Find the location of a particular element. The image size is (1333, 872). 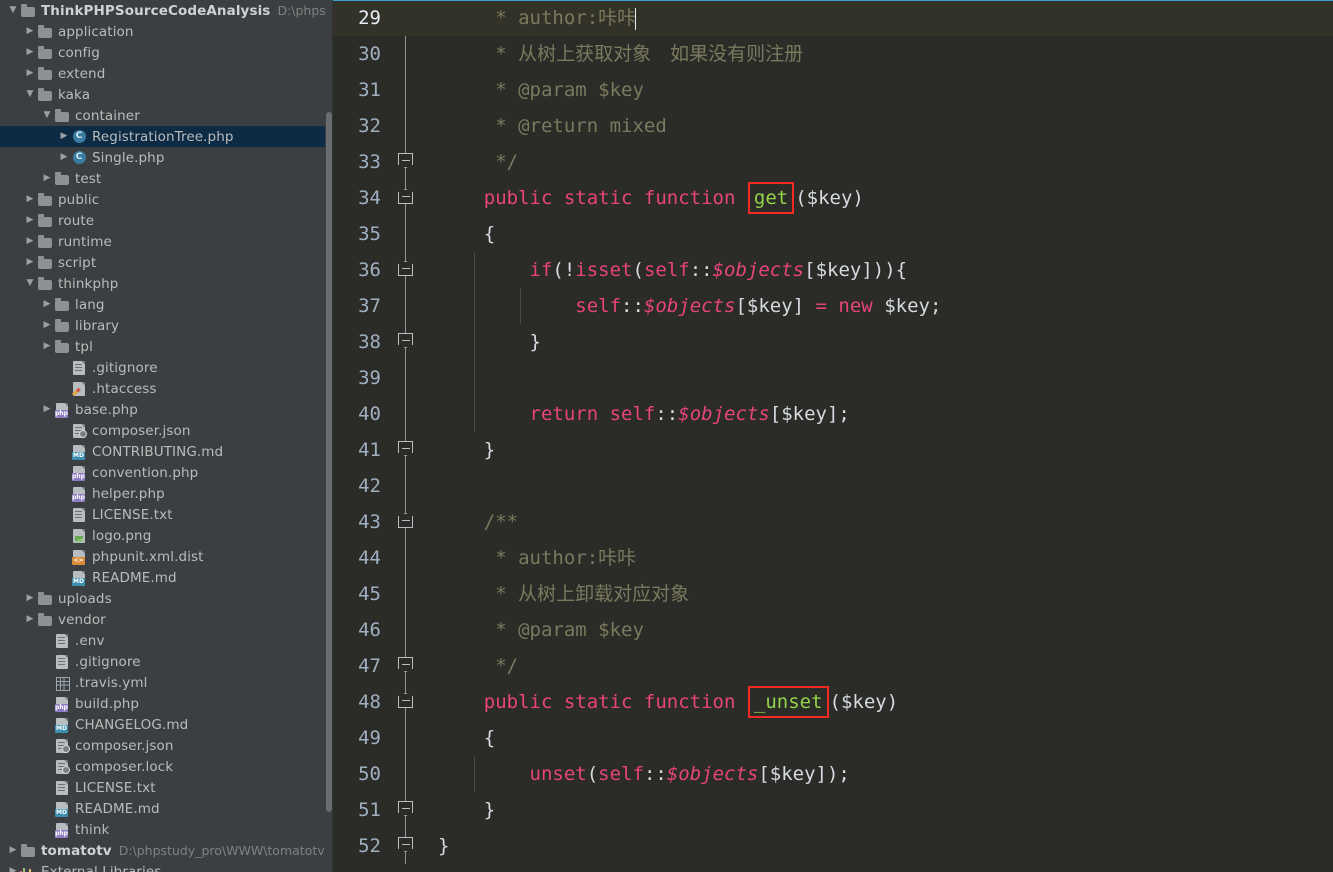

code-line: 49 { is located at coordinates (833, 738).